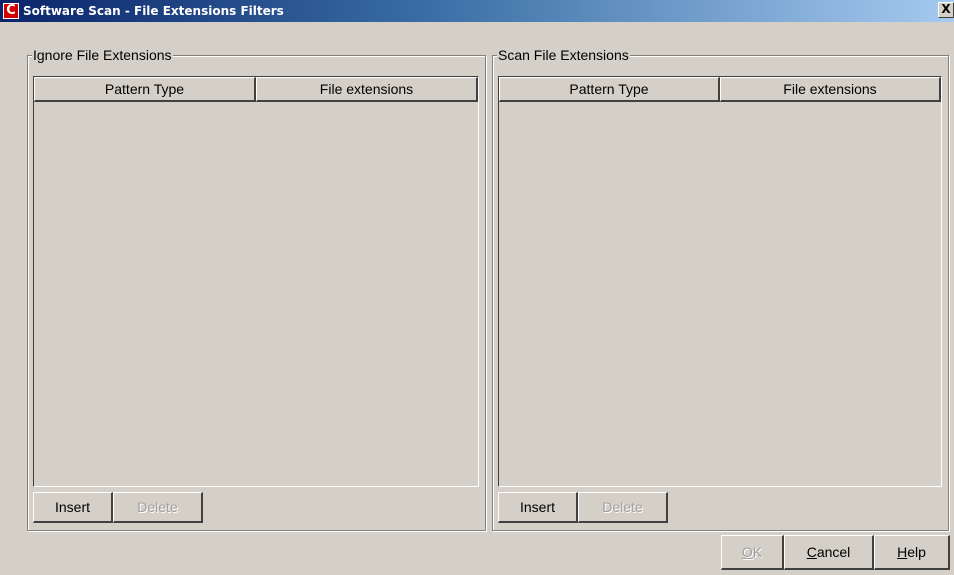 The height and width of the screenshot is (575, 954). What do you see at coordinates (145, 89) in the screenshot?
I see `ignore-col-pattern-type: Pattern Type` at bounding box center [145, 89].